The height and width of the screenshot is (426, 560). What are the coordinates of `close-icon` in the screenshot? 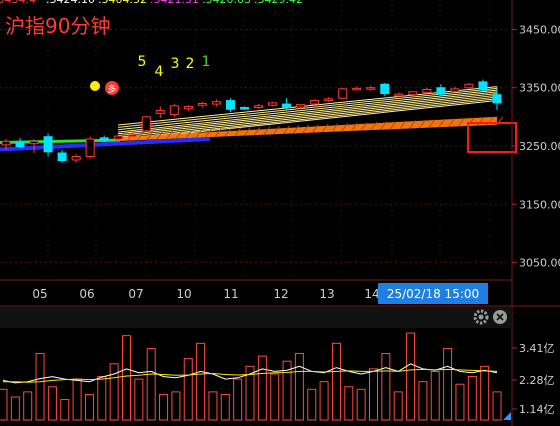 It's located at (500, 317).